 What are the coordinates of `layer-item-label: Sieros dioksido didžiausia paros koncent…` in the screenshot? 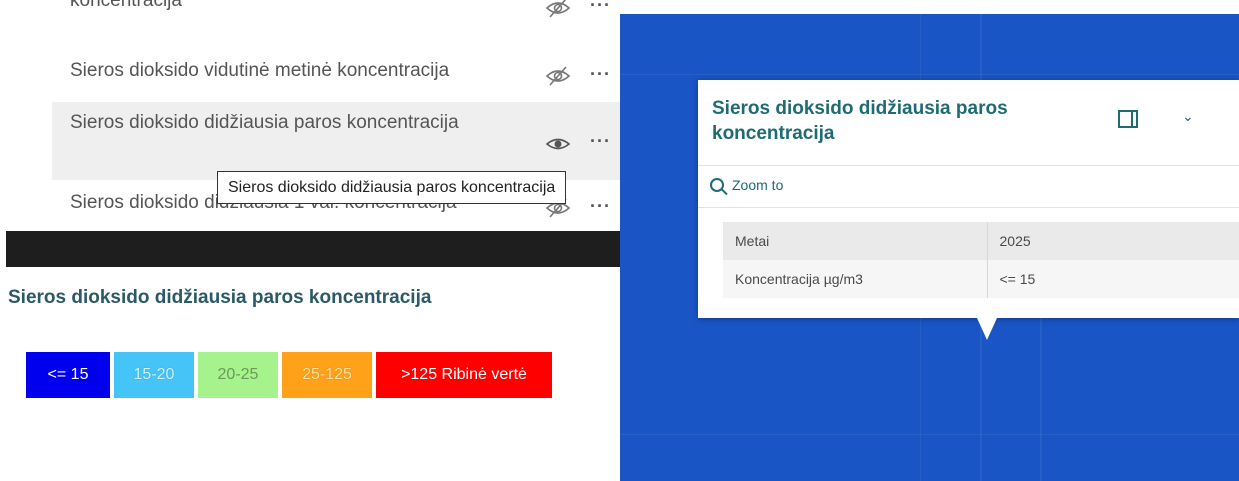 It's located at (264, 122).